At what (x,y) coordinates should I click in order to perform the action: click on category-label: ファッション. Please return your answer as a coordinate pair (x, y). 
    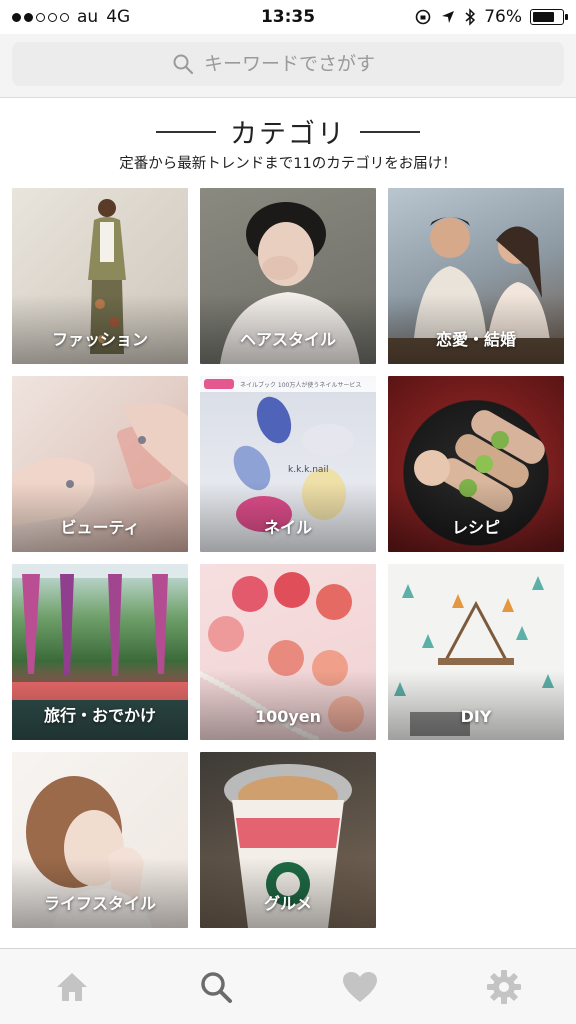
    Looking at the image, I should click on (99, 339).